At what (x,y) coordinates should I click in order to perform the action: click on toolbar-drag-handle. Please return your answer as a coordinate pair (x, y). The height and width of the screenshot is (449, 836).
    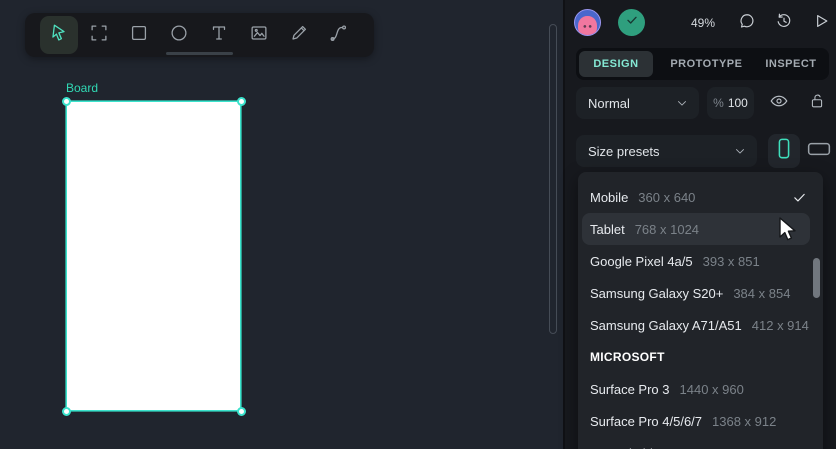
    Looking at the image, I should click on (199, 53).